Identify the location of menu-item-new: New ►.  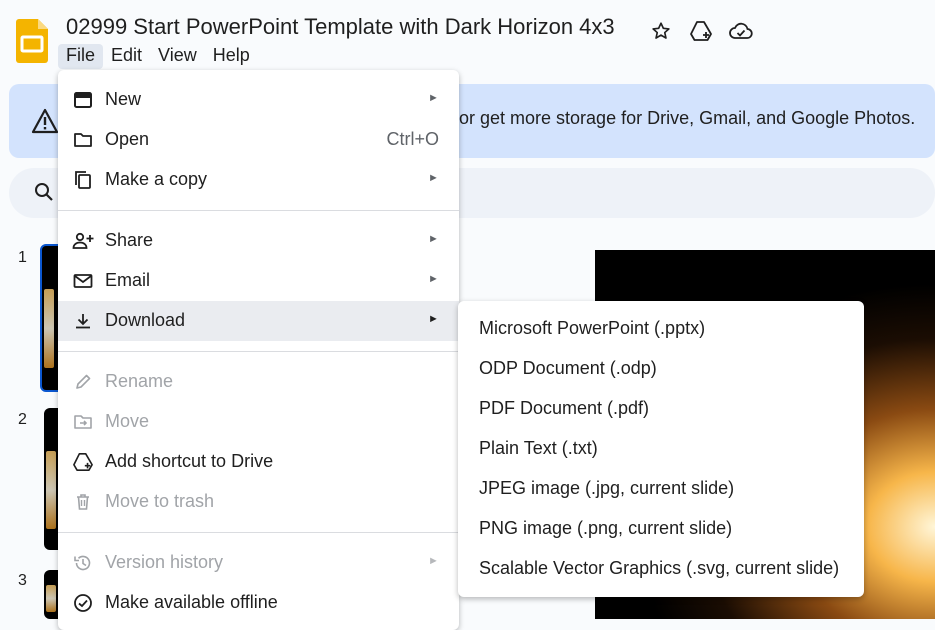
(258, 100).